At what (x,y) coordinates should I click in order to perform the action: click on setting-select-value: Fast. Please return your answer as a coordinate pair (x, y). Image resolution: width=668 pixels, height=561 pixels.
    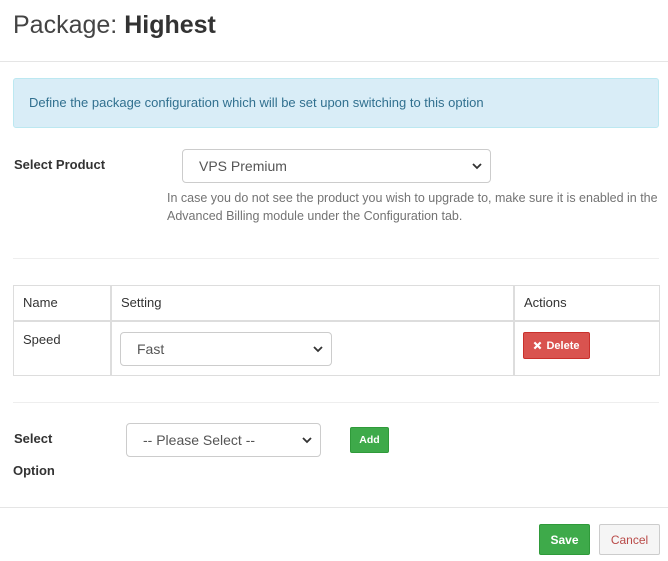
    Looking at the image, I should click on (151, 349).